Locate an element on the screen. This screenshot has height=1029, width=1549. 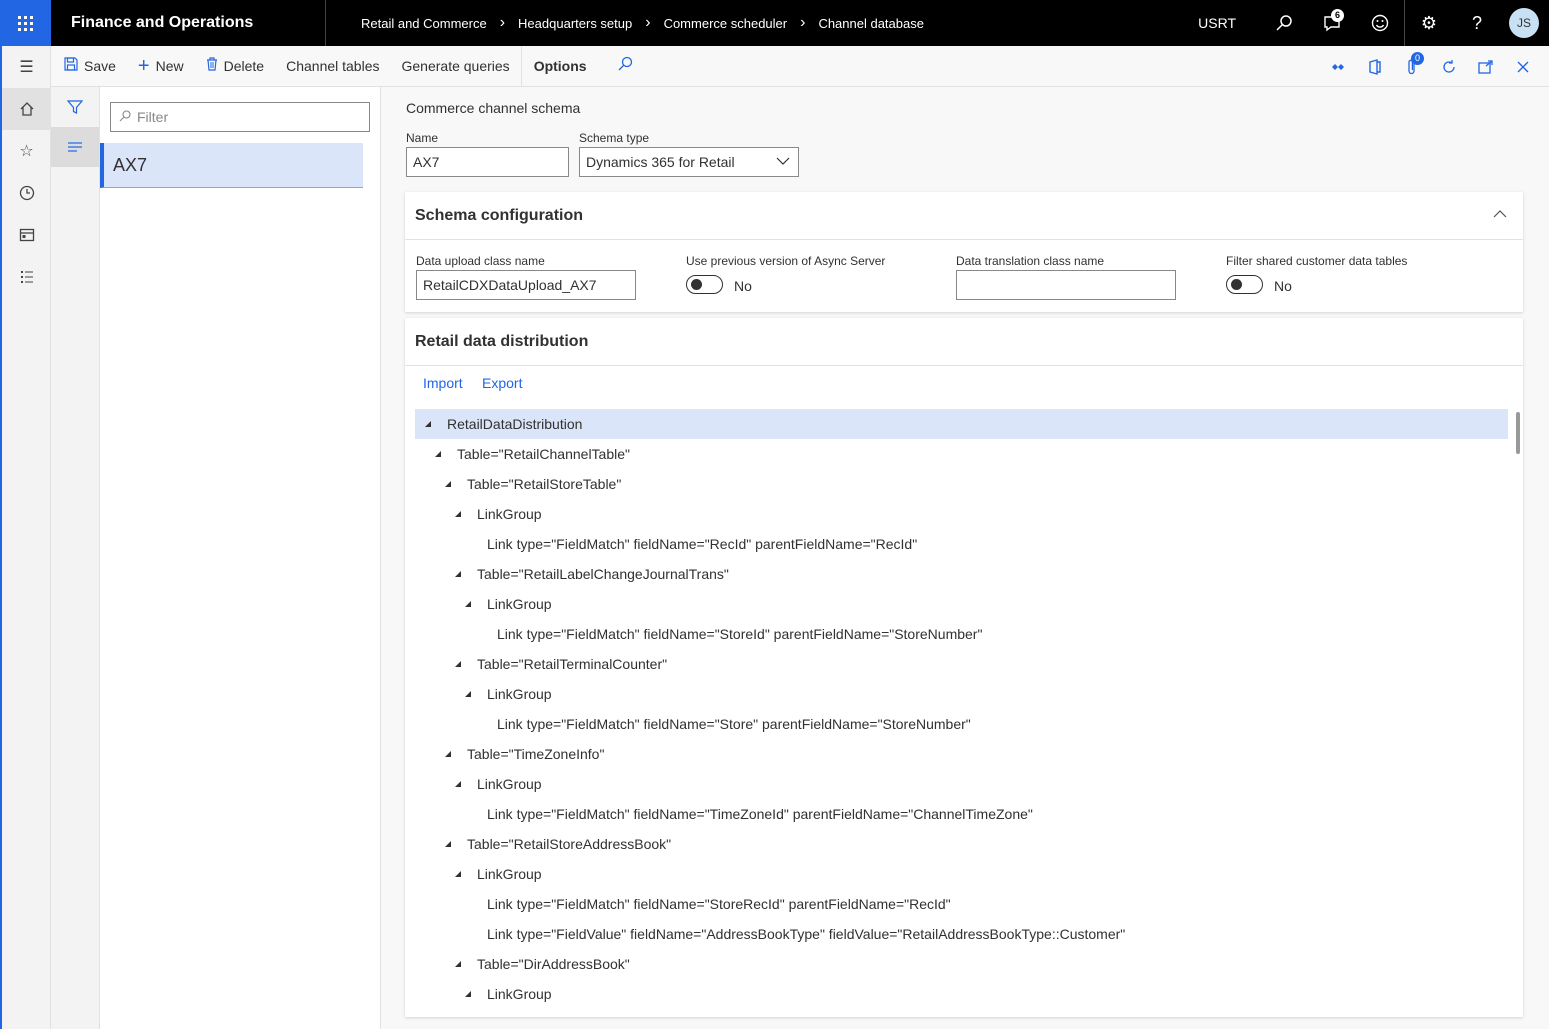
translation-class-label: Data translation class name is located at coordinates (1030, 261).